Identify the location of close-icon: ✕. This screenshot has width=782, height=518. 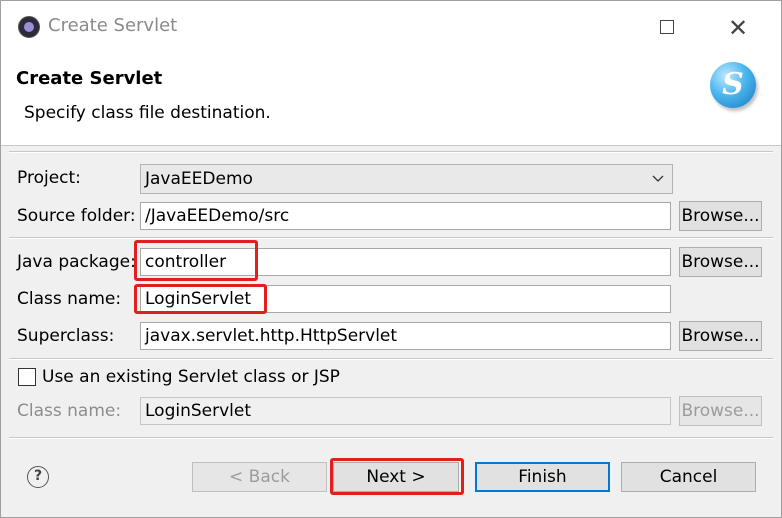
(738, 28).